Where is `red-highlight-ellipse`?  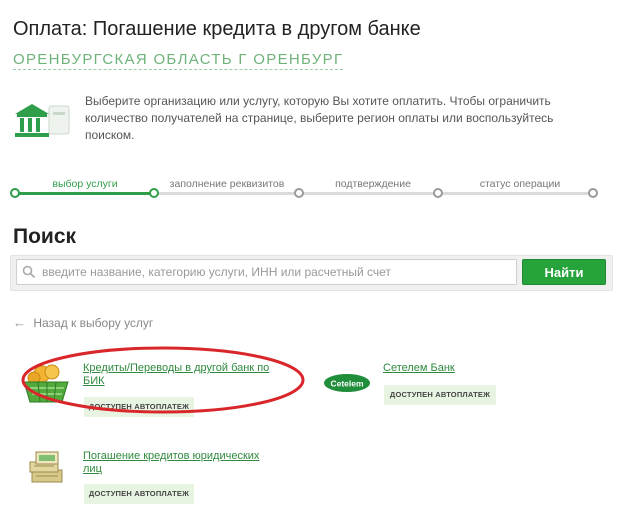 red-highlight-ellipse is located at coordinates (163, 380).